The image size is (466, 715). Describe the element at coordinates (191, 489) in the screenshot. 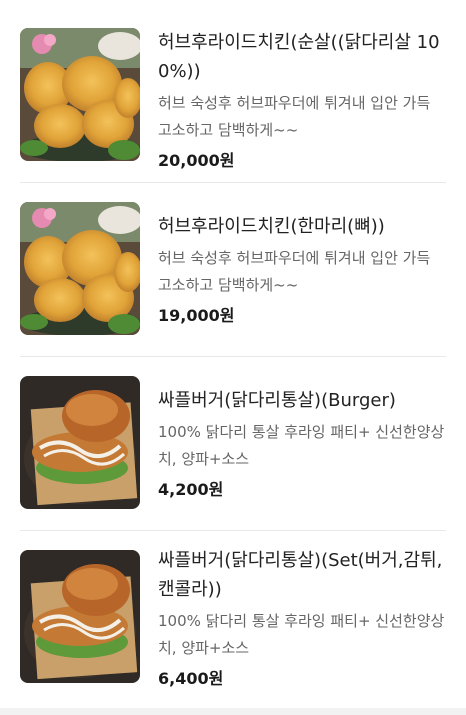

I see `menu-item-price: 4,200원` at that location.